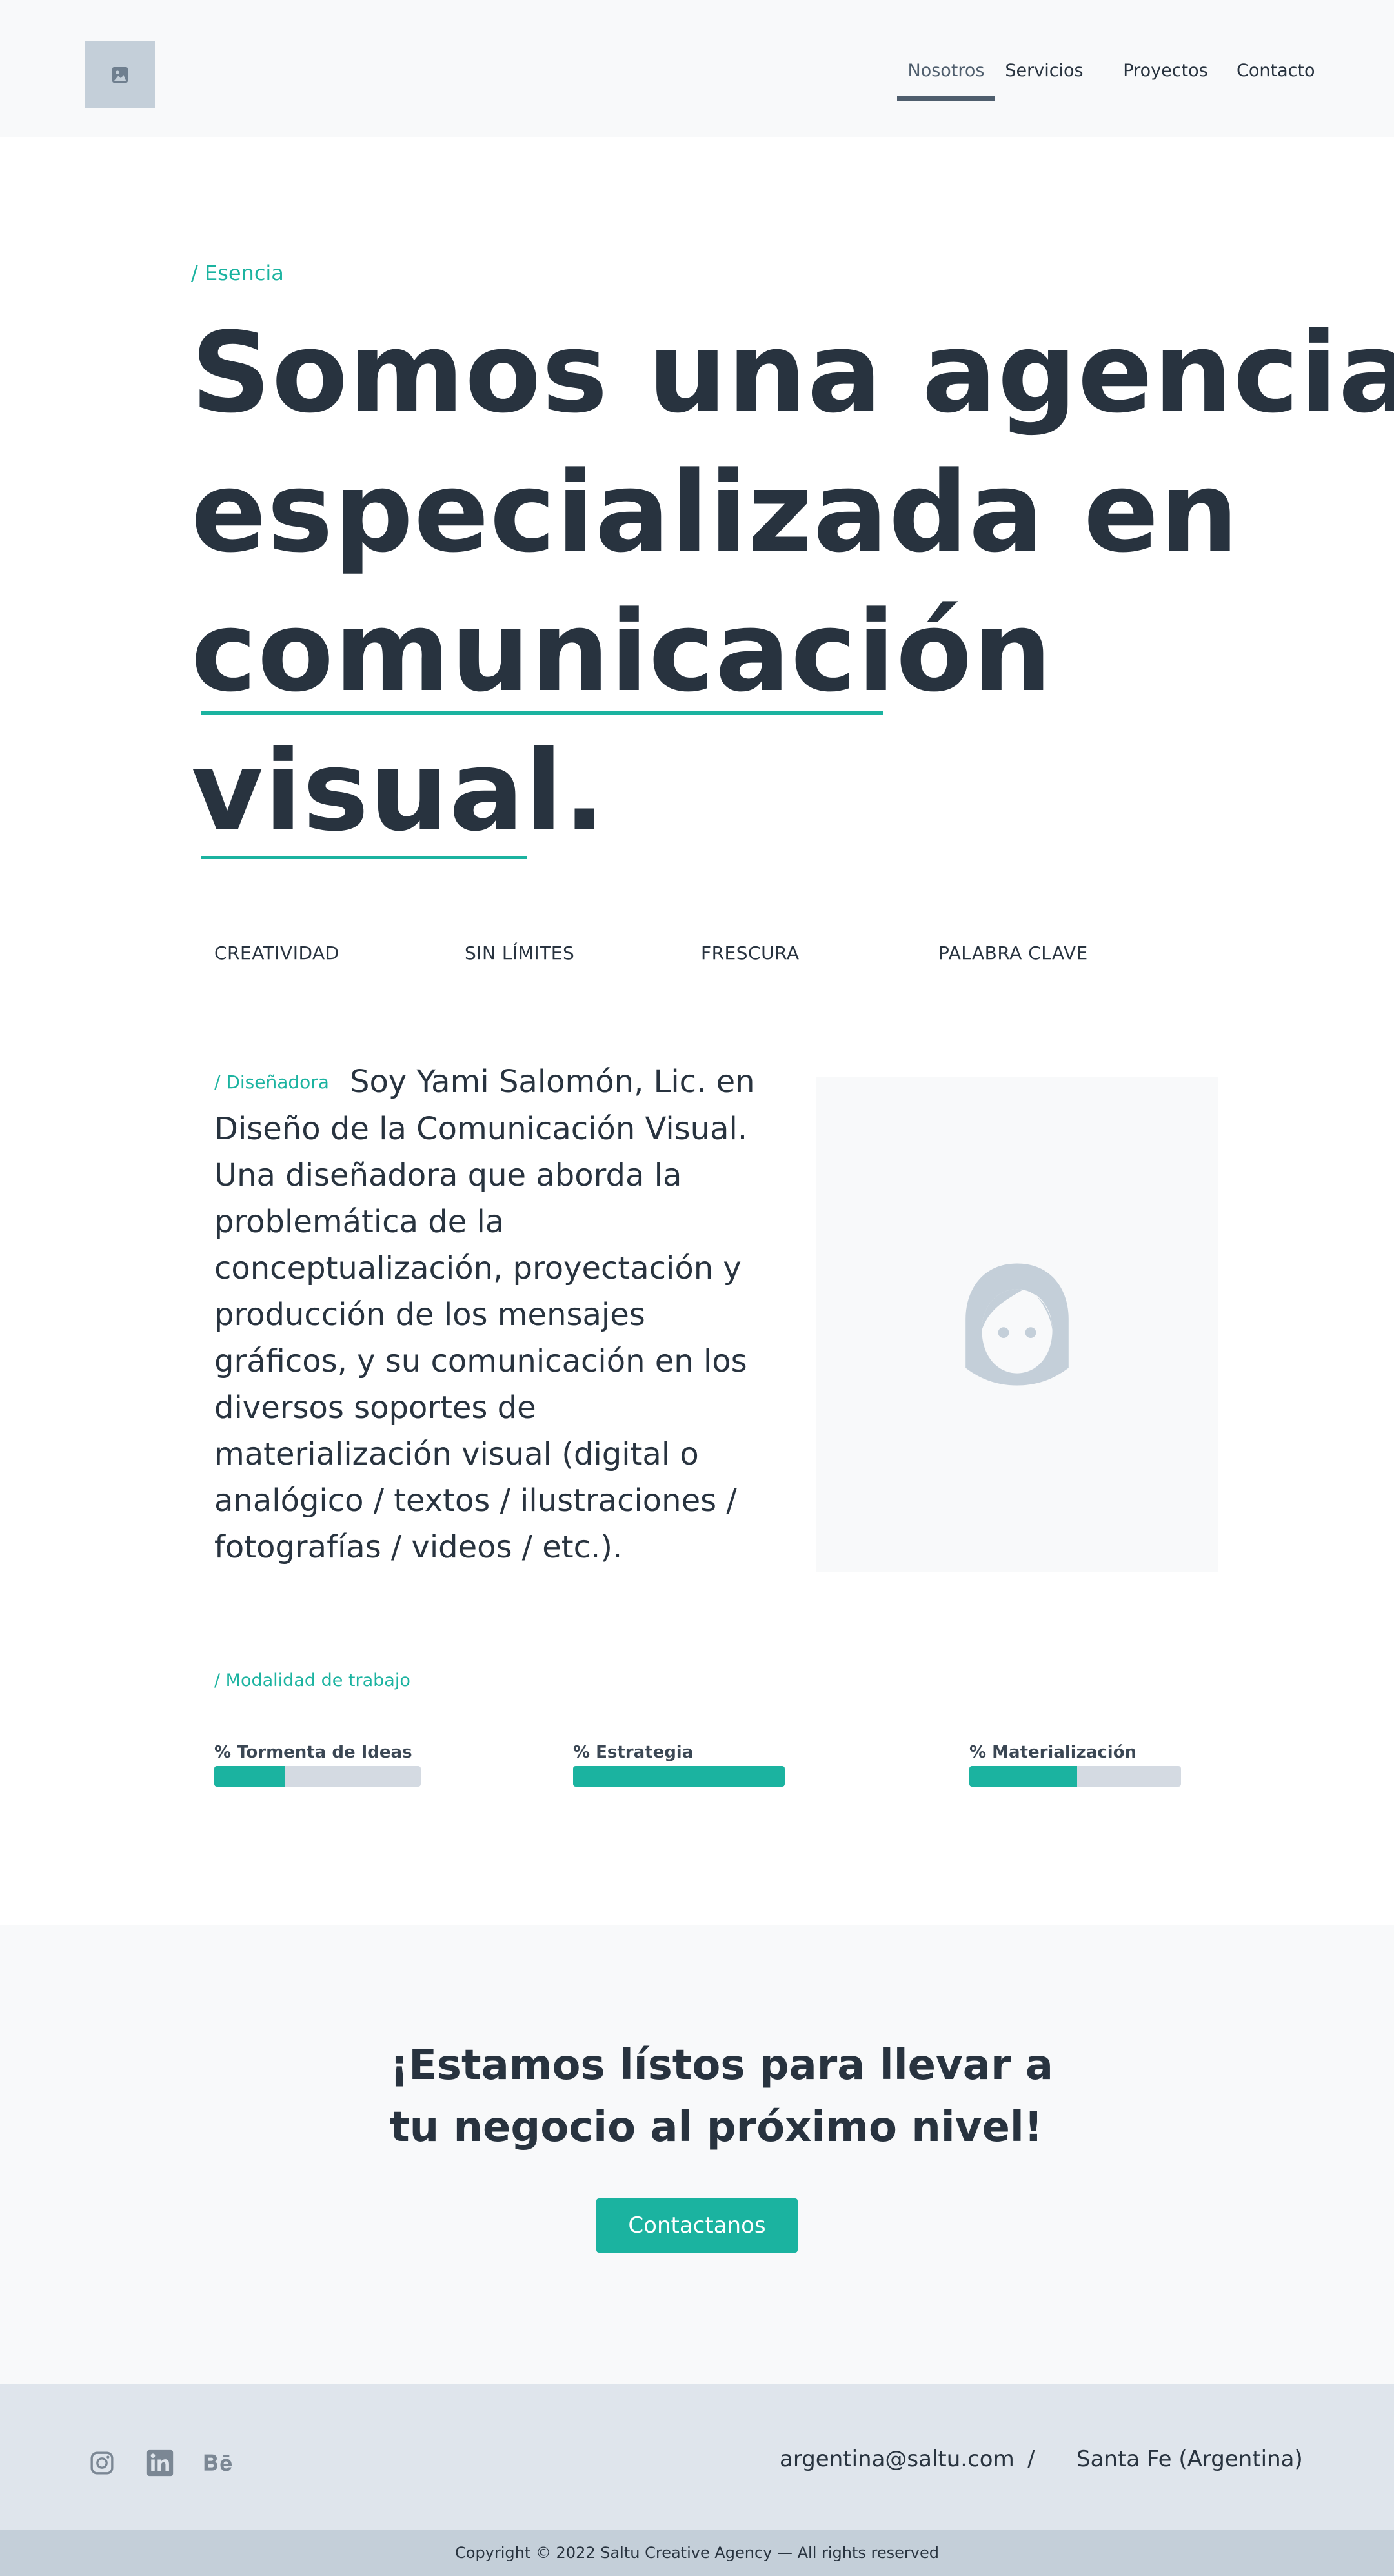 This screenshot has width=1394, height=2576. What do you see at coordinates (946, 79) in the screenshot?
I see `nav-item-nosotros: Nosotros` at bounding box center [946, 79].